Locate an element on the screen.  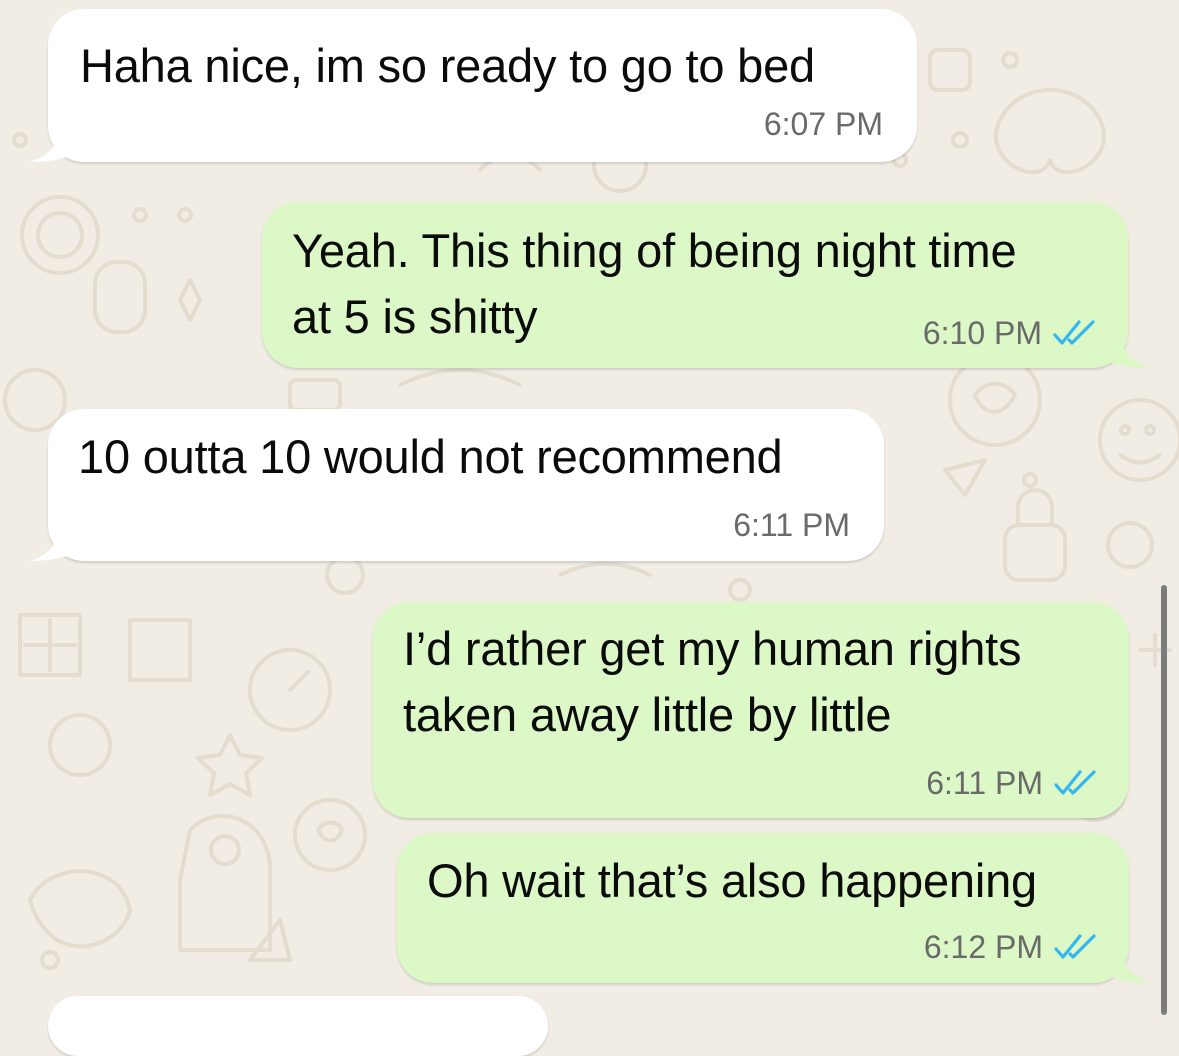
message-meta: 6:12 PM is located at coordinates (1012, 946).